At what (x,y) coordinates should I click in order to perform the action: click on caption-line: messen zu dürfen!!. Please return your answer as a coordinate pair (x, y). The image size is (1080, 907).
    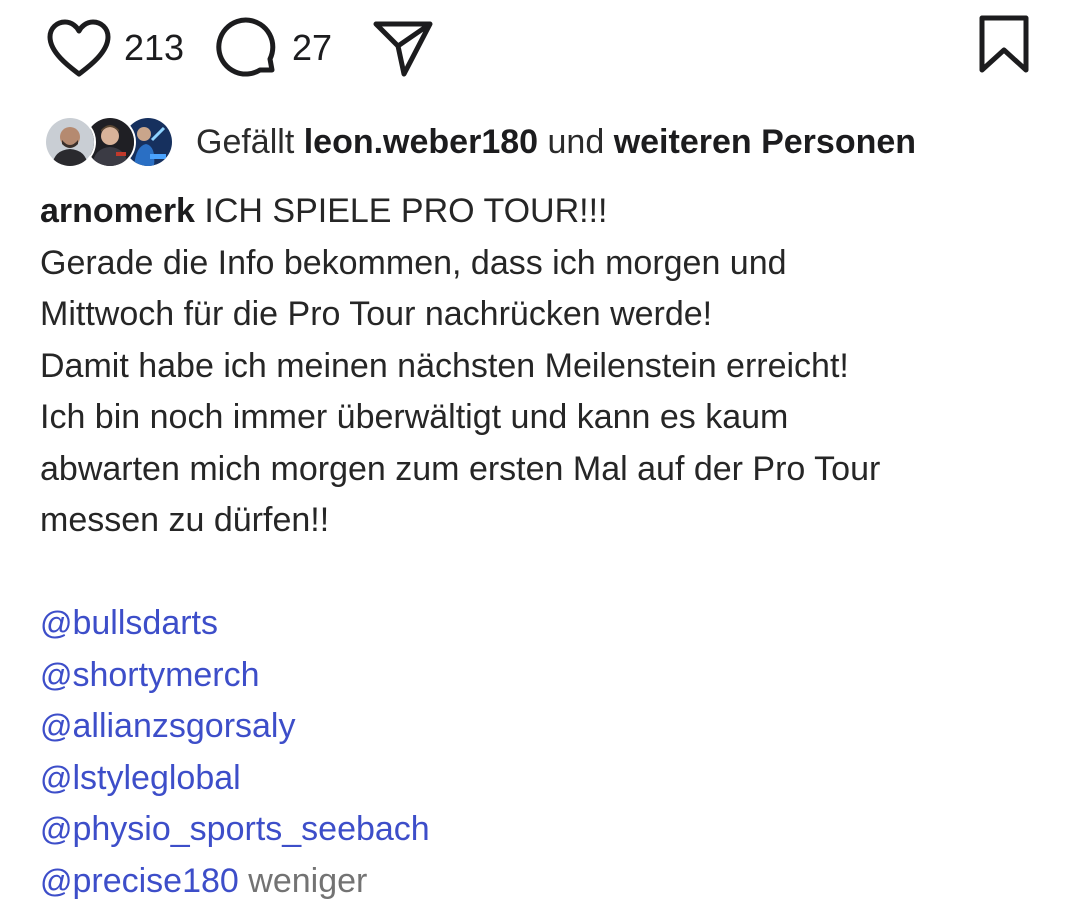
    Looking at the image, I should click on (550, 521).